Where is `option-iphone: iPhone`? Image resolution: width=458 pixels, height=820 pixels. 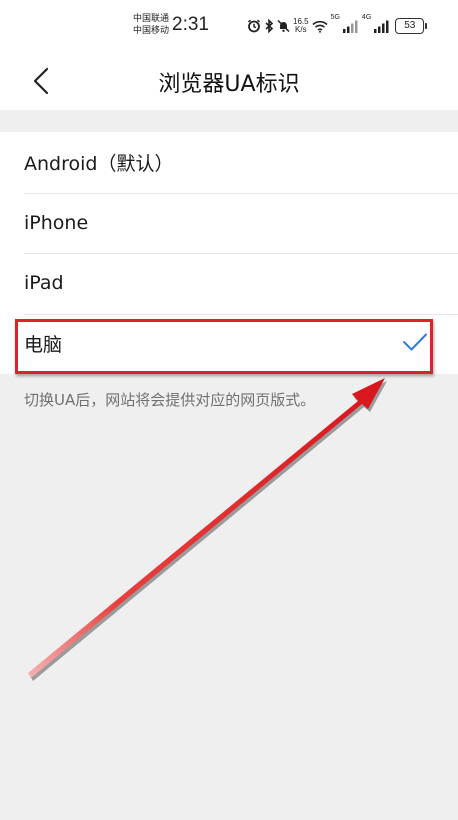 option-iphone: iPhone is located at coordinates (229, 223).